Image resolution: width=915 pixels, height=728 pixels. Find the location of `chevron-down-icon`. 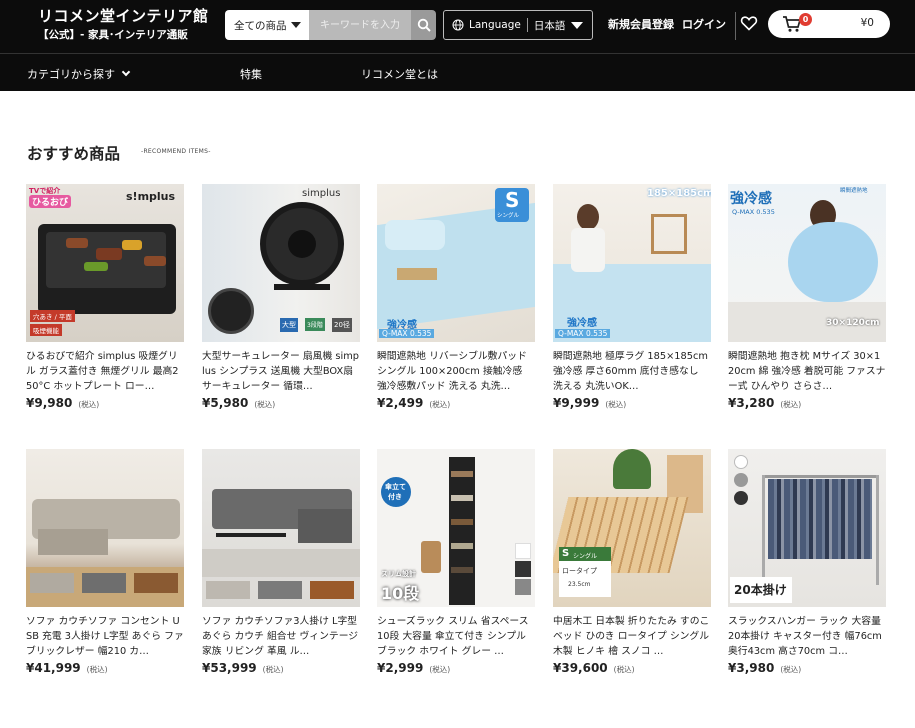

chevron-down-icon is located at coordinates (126, 72).